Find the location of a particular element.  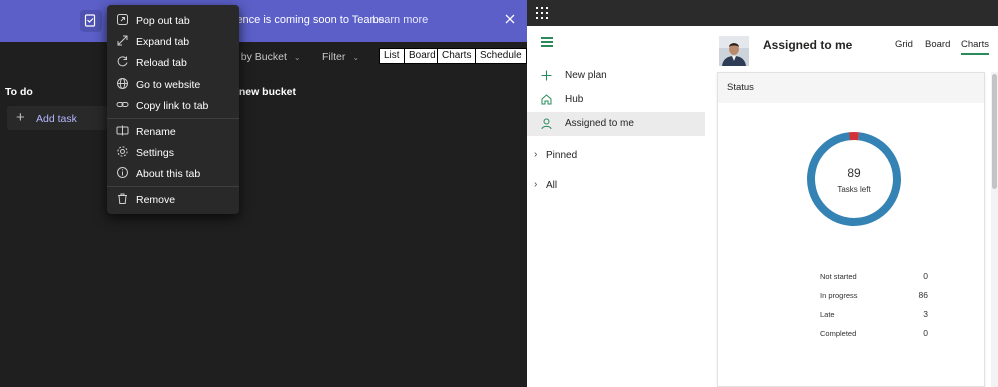

nav-item-label: New plan is located at coordinates (586, 75).